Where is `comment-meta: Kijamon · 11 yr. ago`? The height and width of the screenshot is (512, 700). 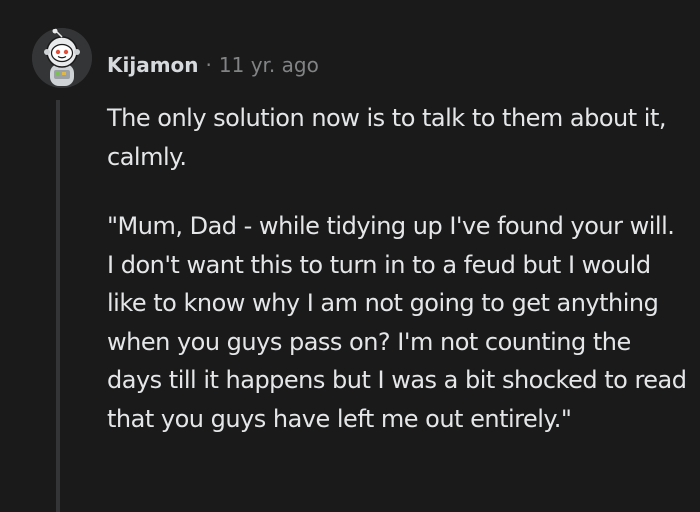
comment-meta: Kijamon · 11 yr. ago is located at coordinates (213, 65).